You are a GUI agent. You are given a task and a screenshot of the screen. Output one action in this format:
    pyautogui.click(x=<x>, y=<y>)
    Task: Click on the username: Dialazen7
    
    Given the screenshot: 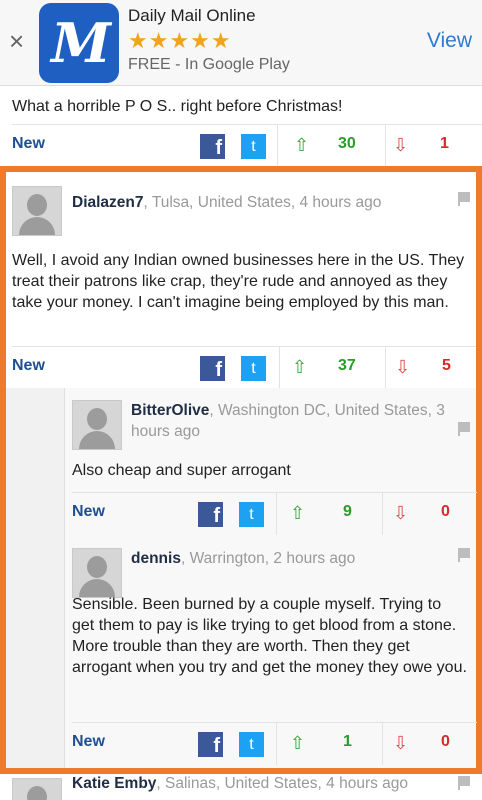 What is the action you would take?
    pyautogui.click(x=108, y=202)
    